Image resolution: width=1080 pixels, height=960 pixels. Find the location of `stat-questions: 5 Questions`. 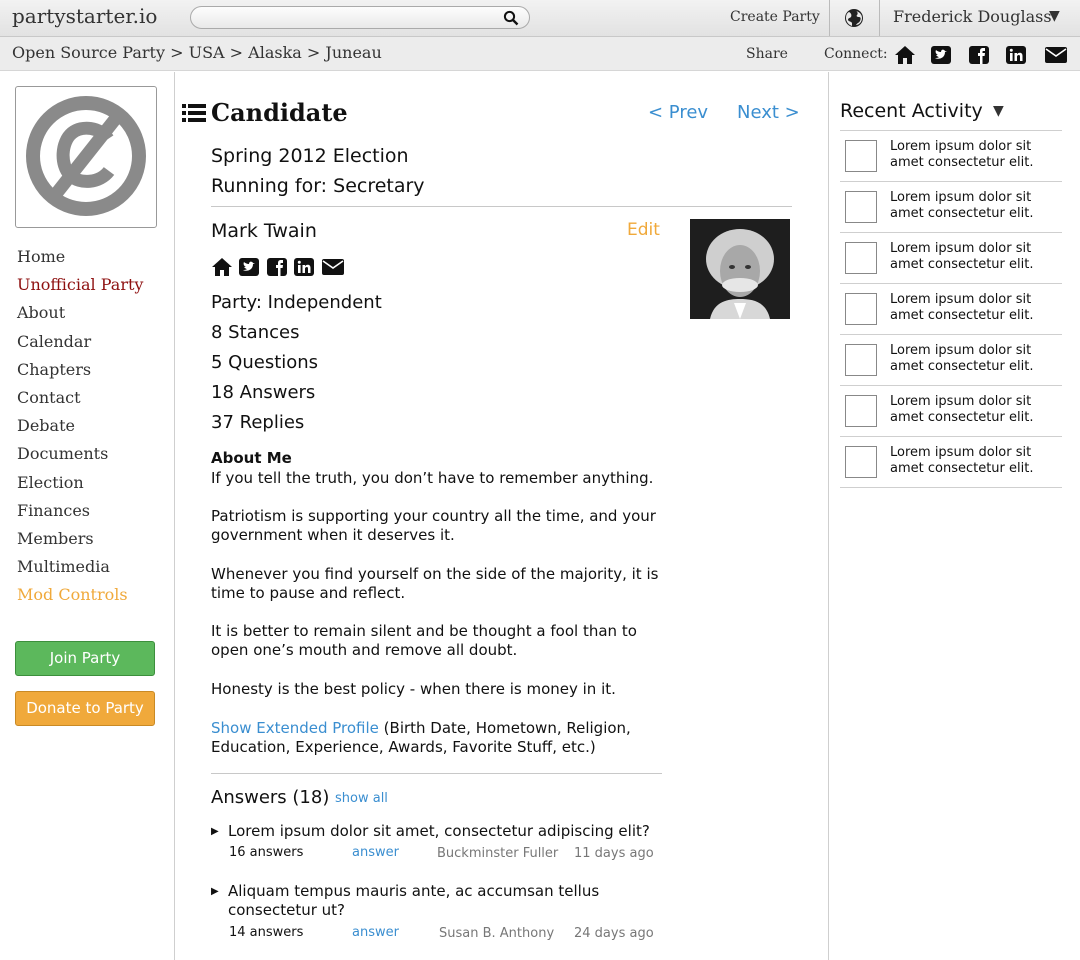

stat-questions: 5 Questions is located at coordinates (264, 362).